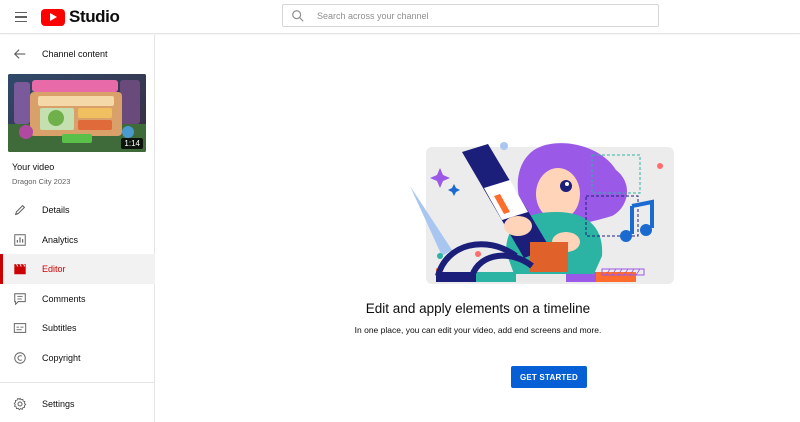  I want to click on your-video-label: Your video, so click(33, 167).